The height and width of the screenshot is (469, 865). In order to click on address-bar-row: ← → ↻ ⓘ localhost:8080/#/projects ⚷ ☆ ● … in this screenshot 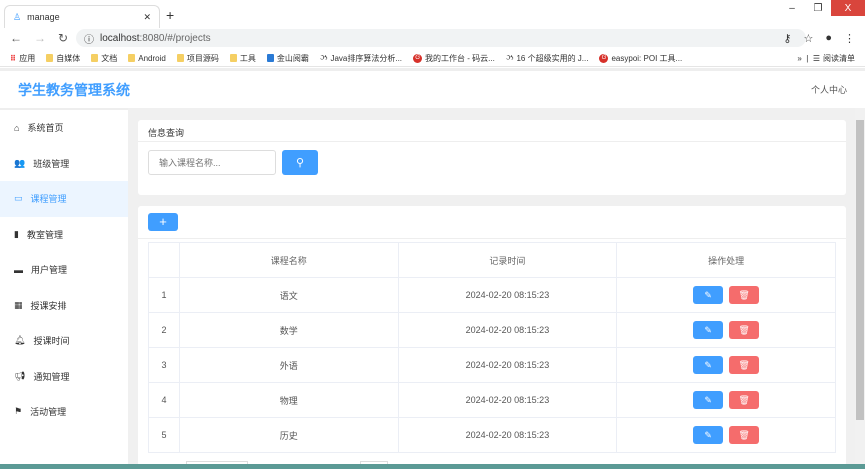, I will do `click(432, 38)`.